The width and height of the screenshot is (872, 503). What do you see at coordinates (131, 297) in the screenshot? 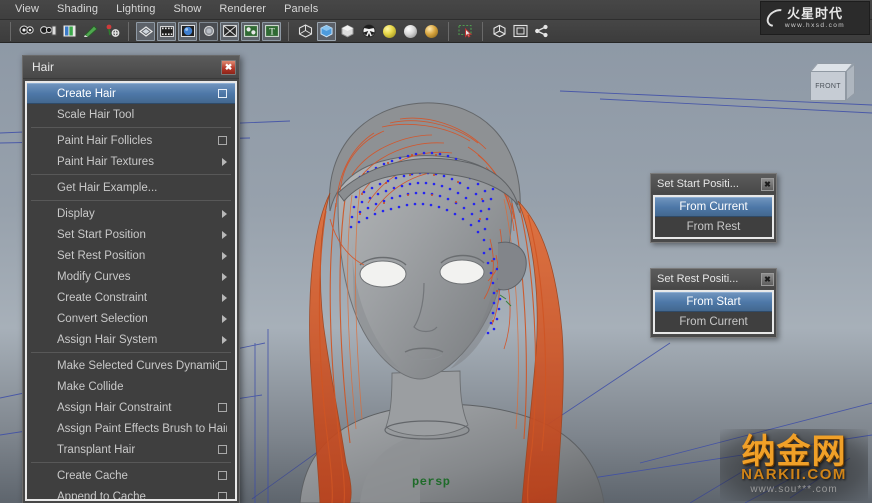
I see `menu-item-create-constraint: Create Constraint` at bounding box center [131, 297].